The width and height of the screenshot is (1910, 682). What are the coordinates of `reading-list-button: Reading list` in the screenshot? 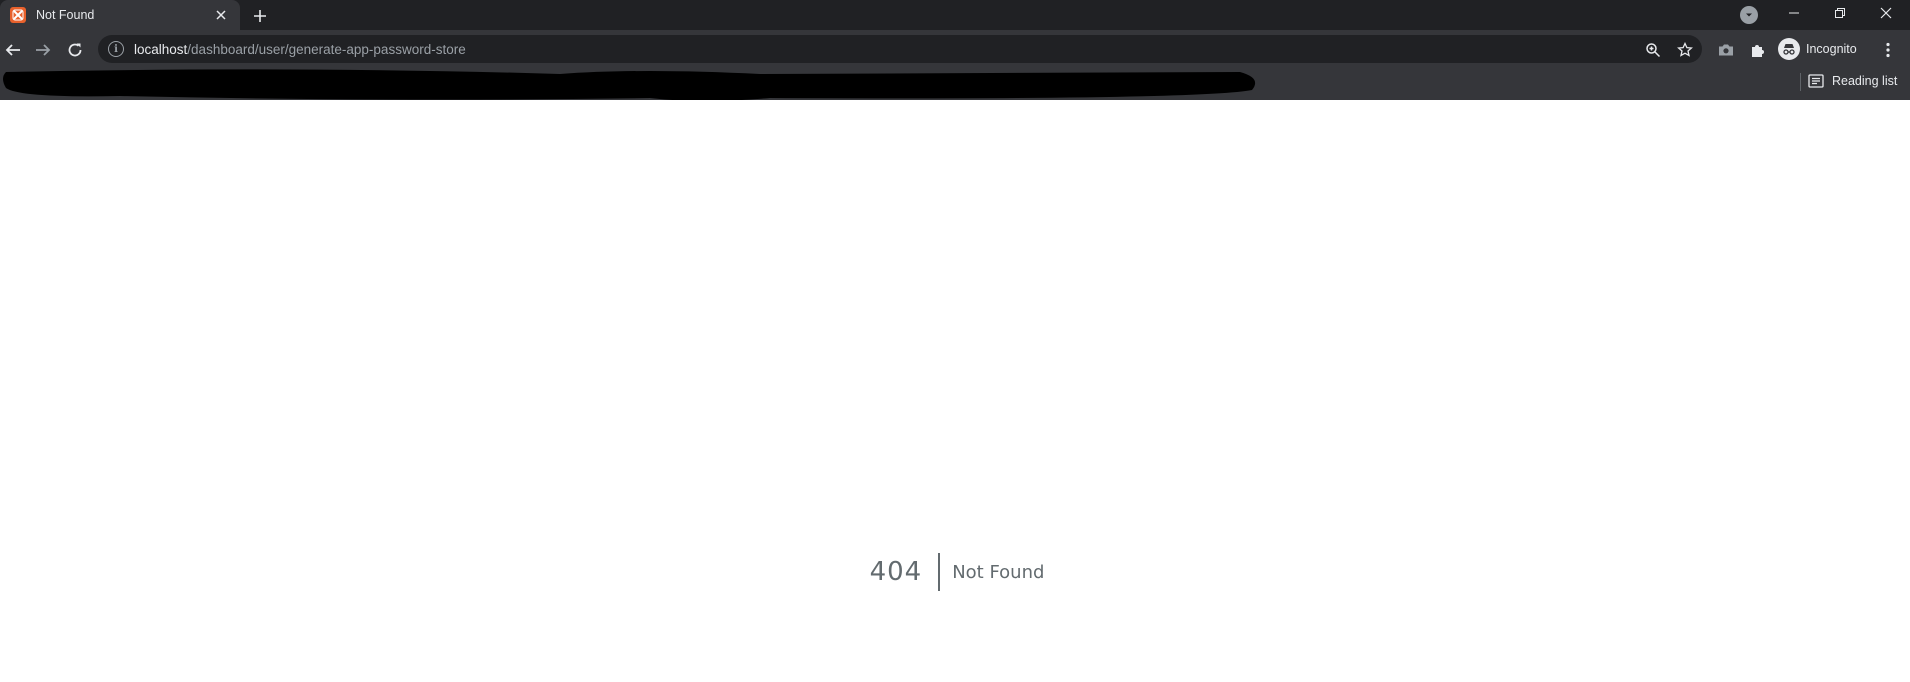 It's located at (1852, 81).